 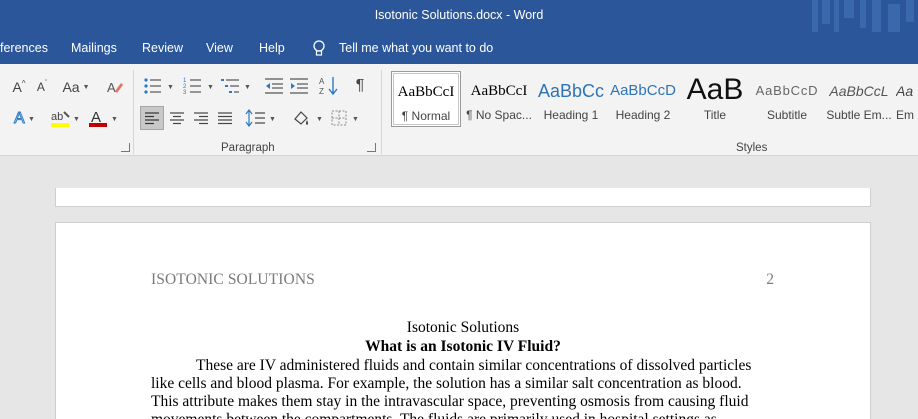 I want to click on text-effects-icon: A ▼, so click(x=25, y=118).